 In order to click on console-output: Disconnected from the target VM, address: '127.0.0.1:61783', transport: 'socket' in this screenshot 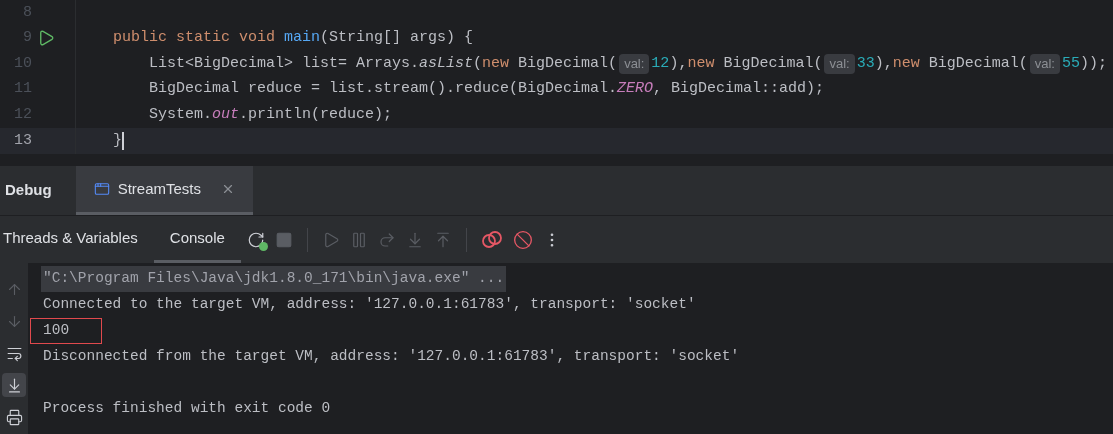, I will do `click(391, 357)`.